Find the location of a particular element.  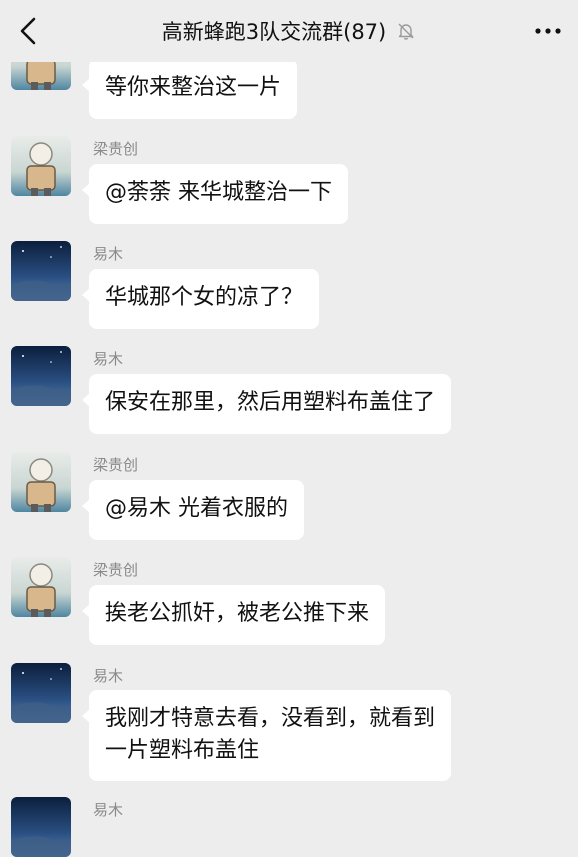

chat-header: 高新蜂跑3队交流群(87) is located at coordinates (289, 31).